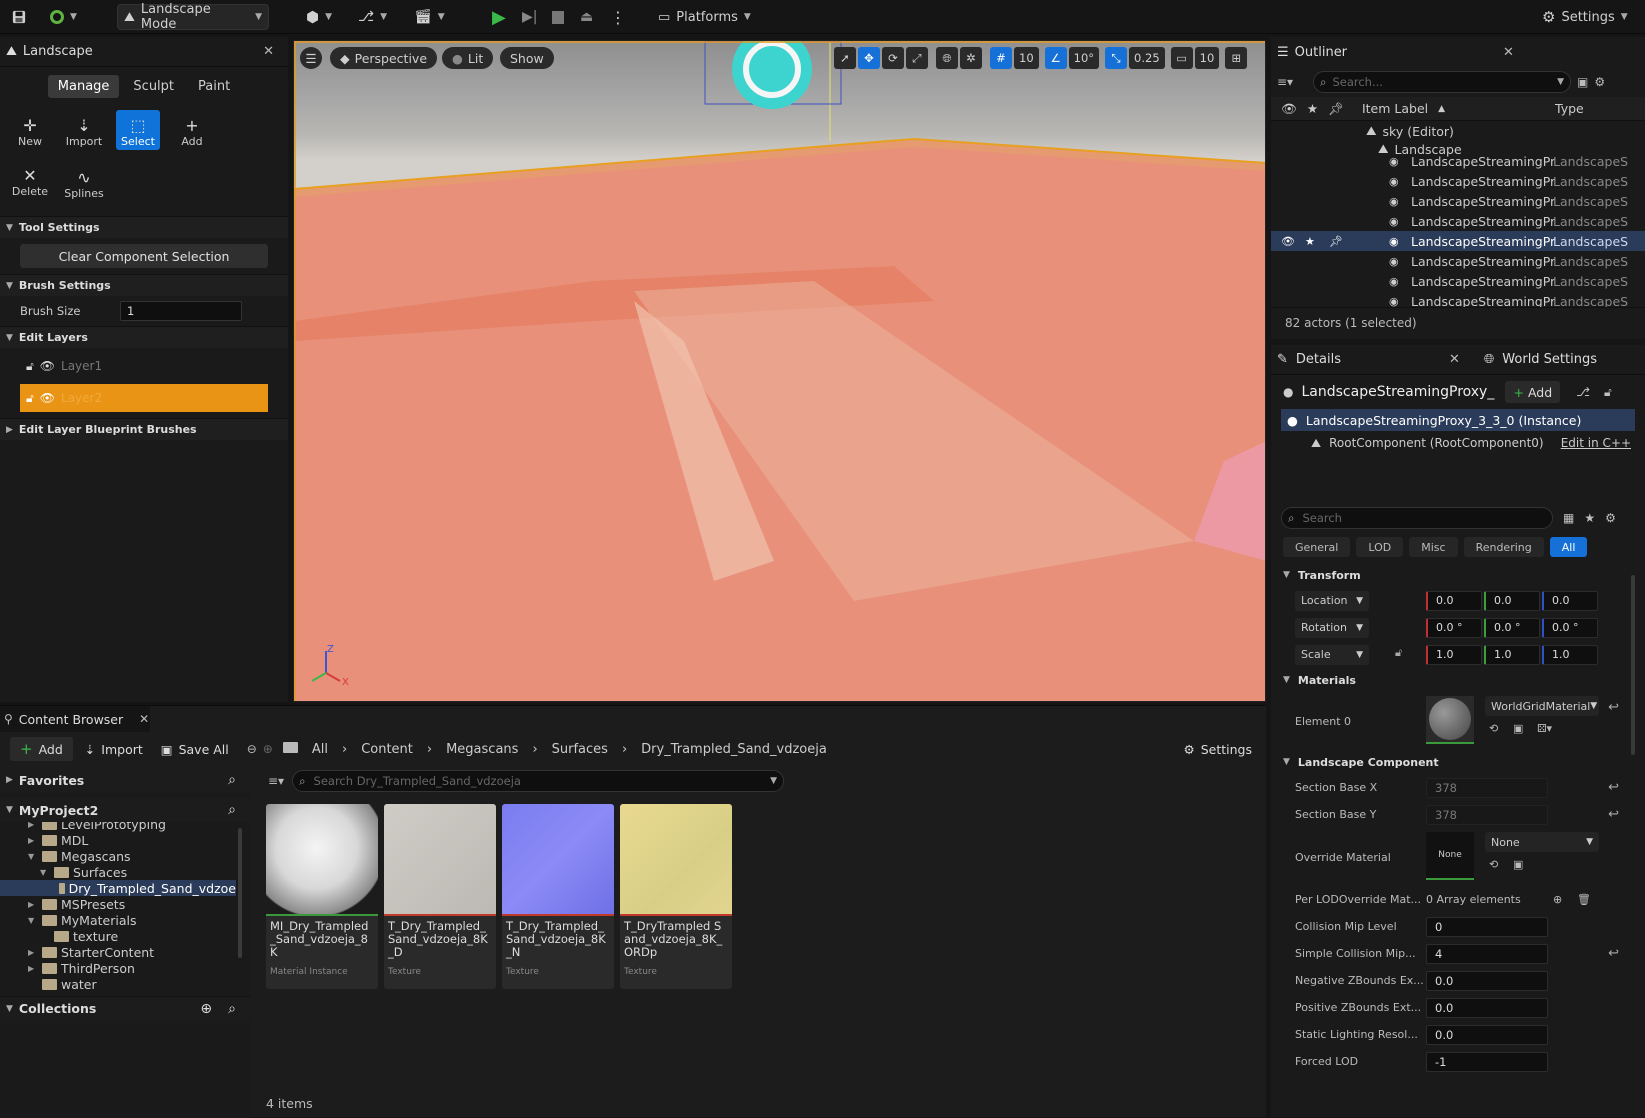 The height and width of the screenshot is (1118, 1645). Describe the element at coordinates (83, 86) in the screenshot. I see `tab-manage: Manage` at that location.